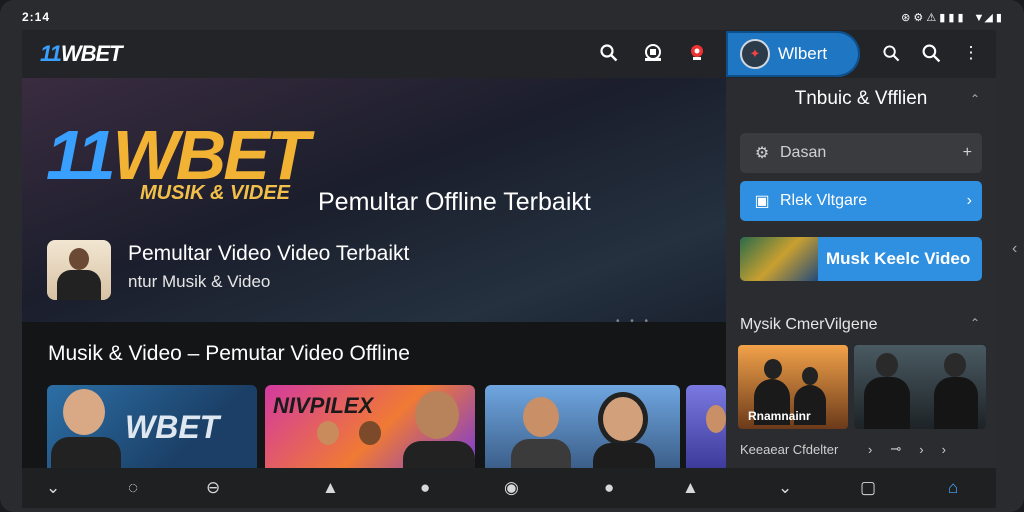 Image resolution: width=1024 pixels, height=512 pixels. I want to click on side-footer-label: Keeaear Cfdelter, so click(789, 449).